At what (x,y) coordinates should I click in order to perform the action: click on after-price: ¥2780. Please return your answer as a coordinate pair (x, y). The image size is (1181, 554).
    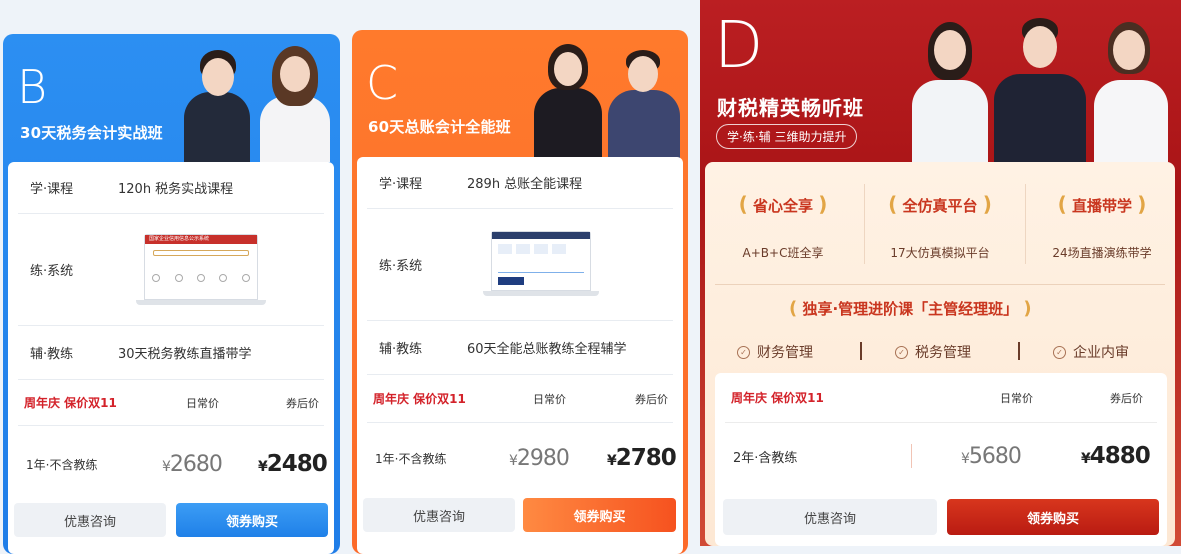
    Looking at the image, I should click on (642, 458).